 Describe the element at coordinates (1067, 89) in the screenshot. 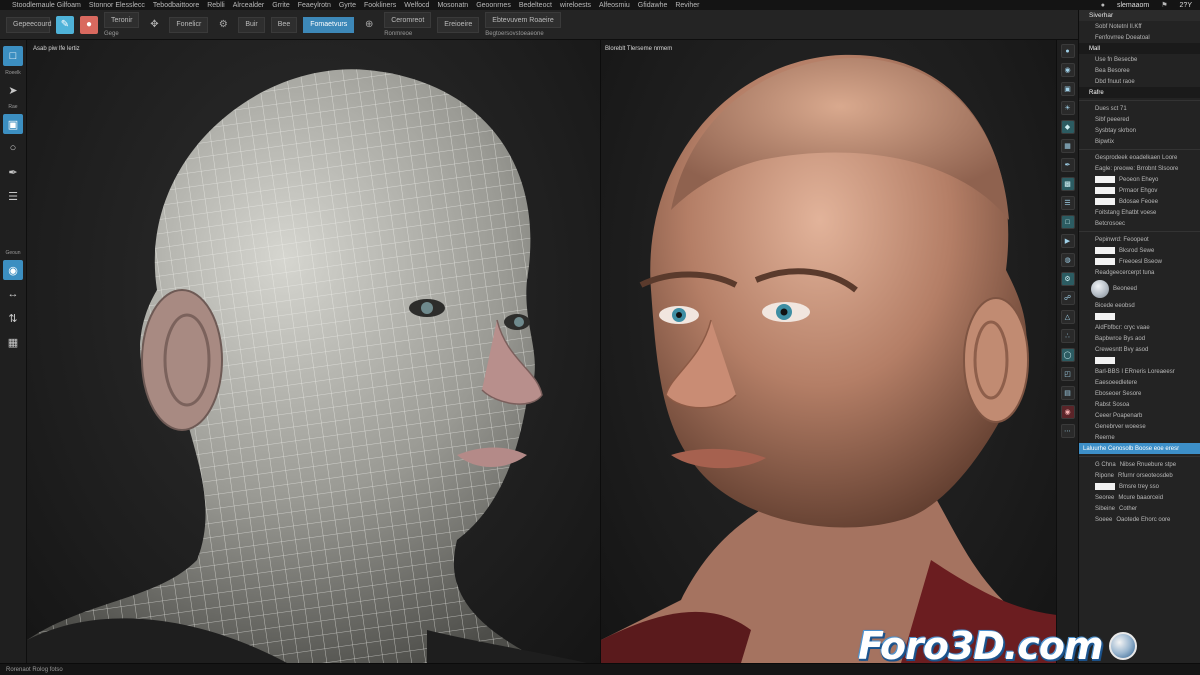

I see `panel-camera-icon: ▣` at that location.